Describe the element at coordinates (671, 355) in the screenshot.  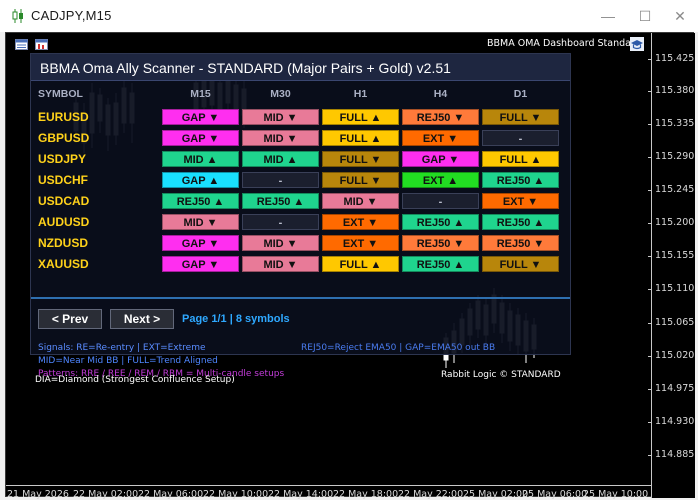
I see `price-label: 115.020` at that location.